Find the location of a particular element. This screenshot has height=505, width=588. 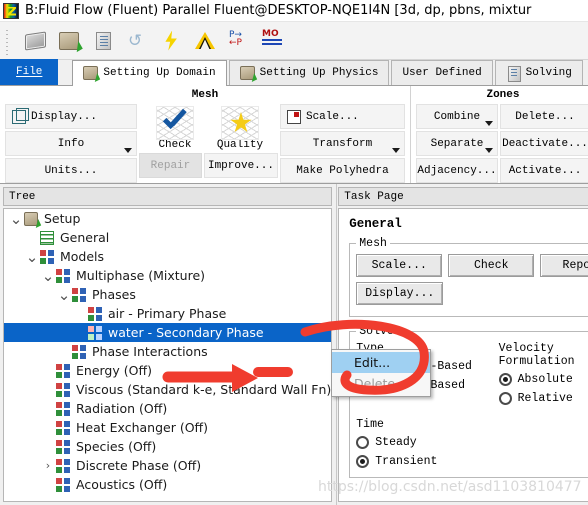

mesh-info-label: Info is located at coordinates (71, 143).